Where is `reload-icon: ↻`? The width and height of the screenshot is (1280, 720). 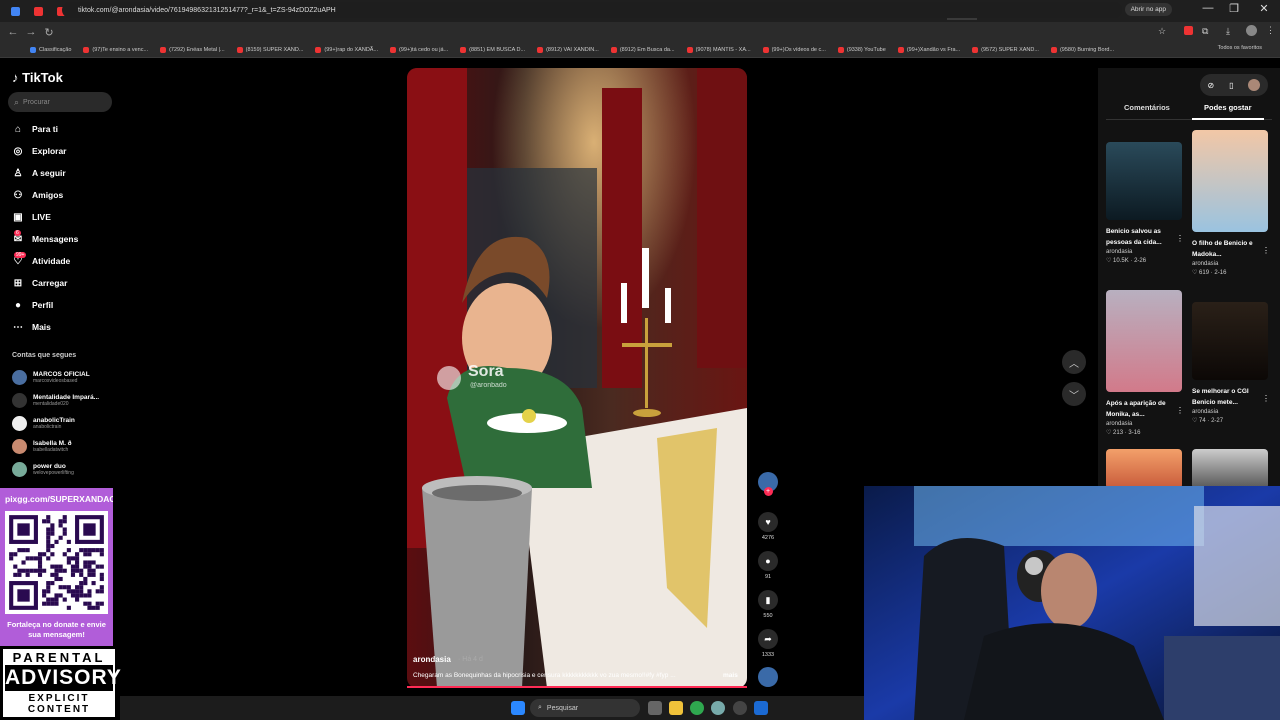 reload-icon: ↻ is located at coordinates (49, 32).